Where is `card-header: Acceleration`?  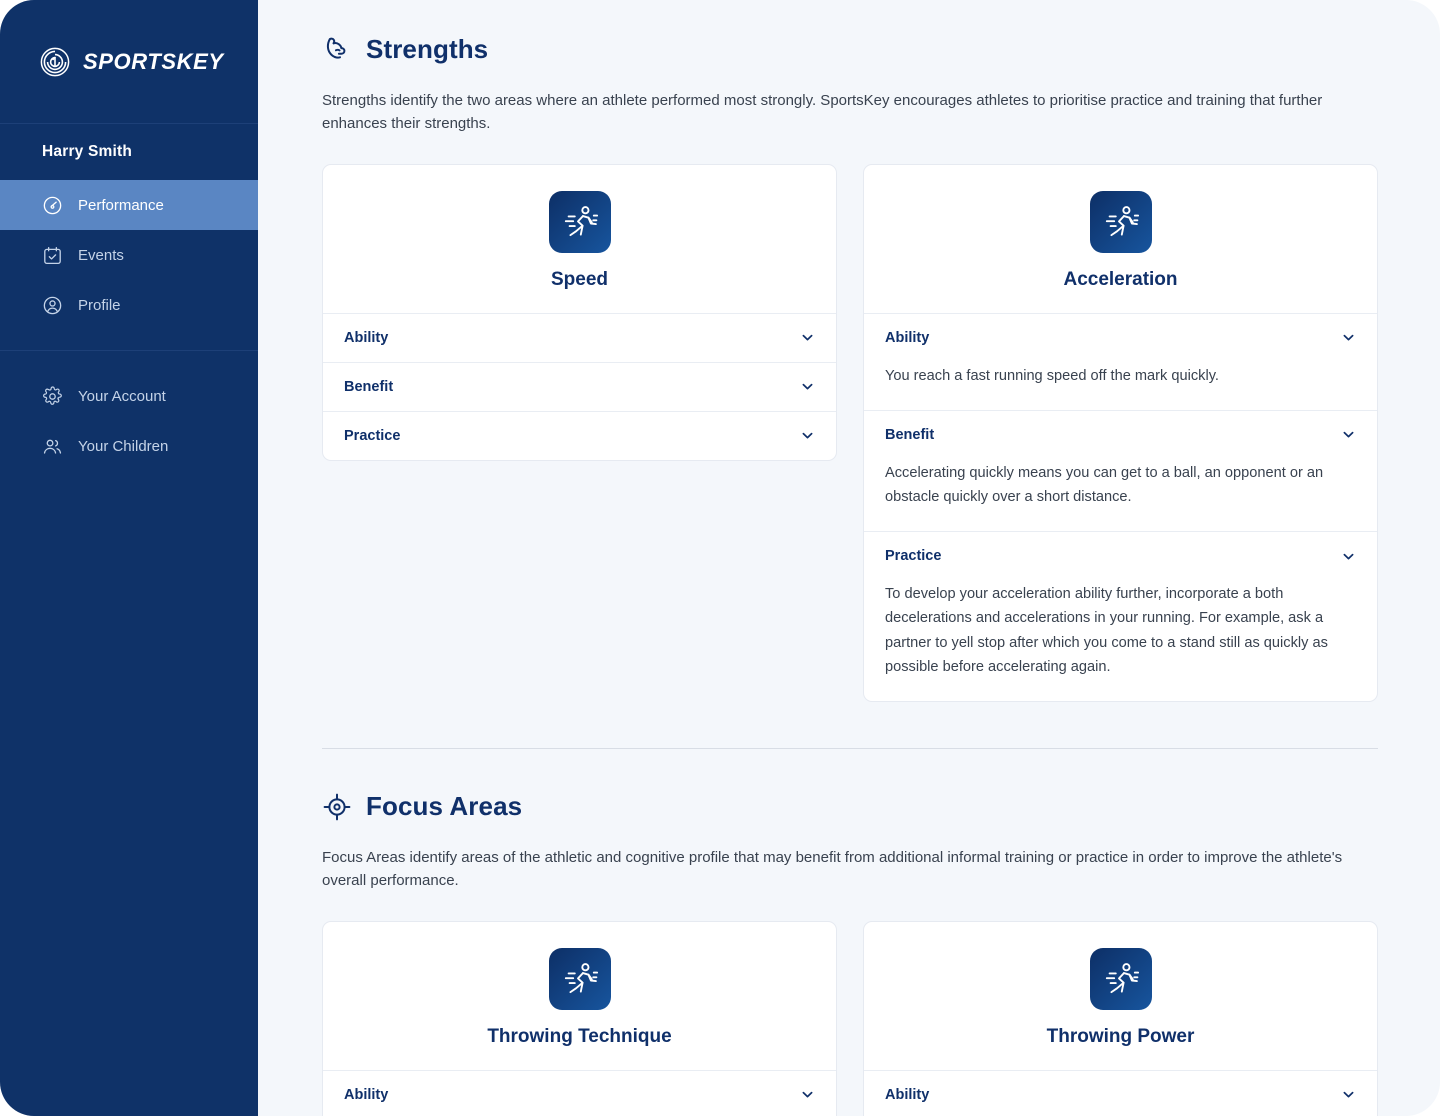 card-header: Acceleration is located at coordinates (1120, 239).